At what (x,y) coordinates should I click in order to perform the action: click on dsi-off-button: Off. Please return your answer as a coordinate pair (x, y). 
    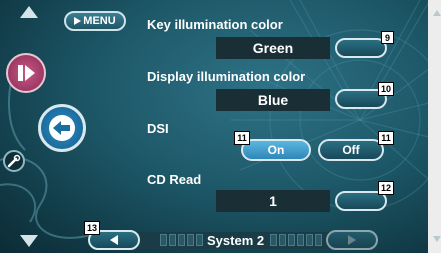
    Looking at the image, I should click on (351, 150).